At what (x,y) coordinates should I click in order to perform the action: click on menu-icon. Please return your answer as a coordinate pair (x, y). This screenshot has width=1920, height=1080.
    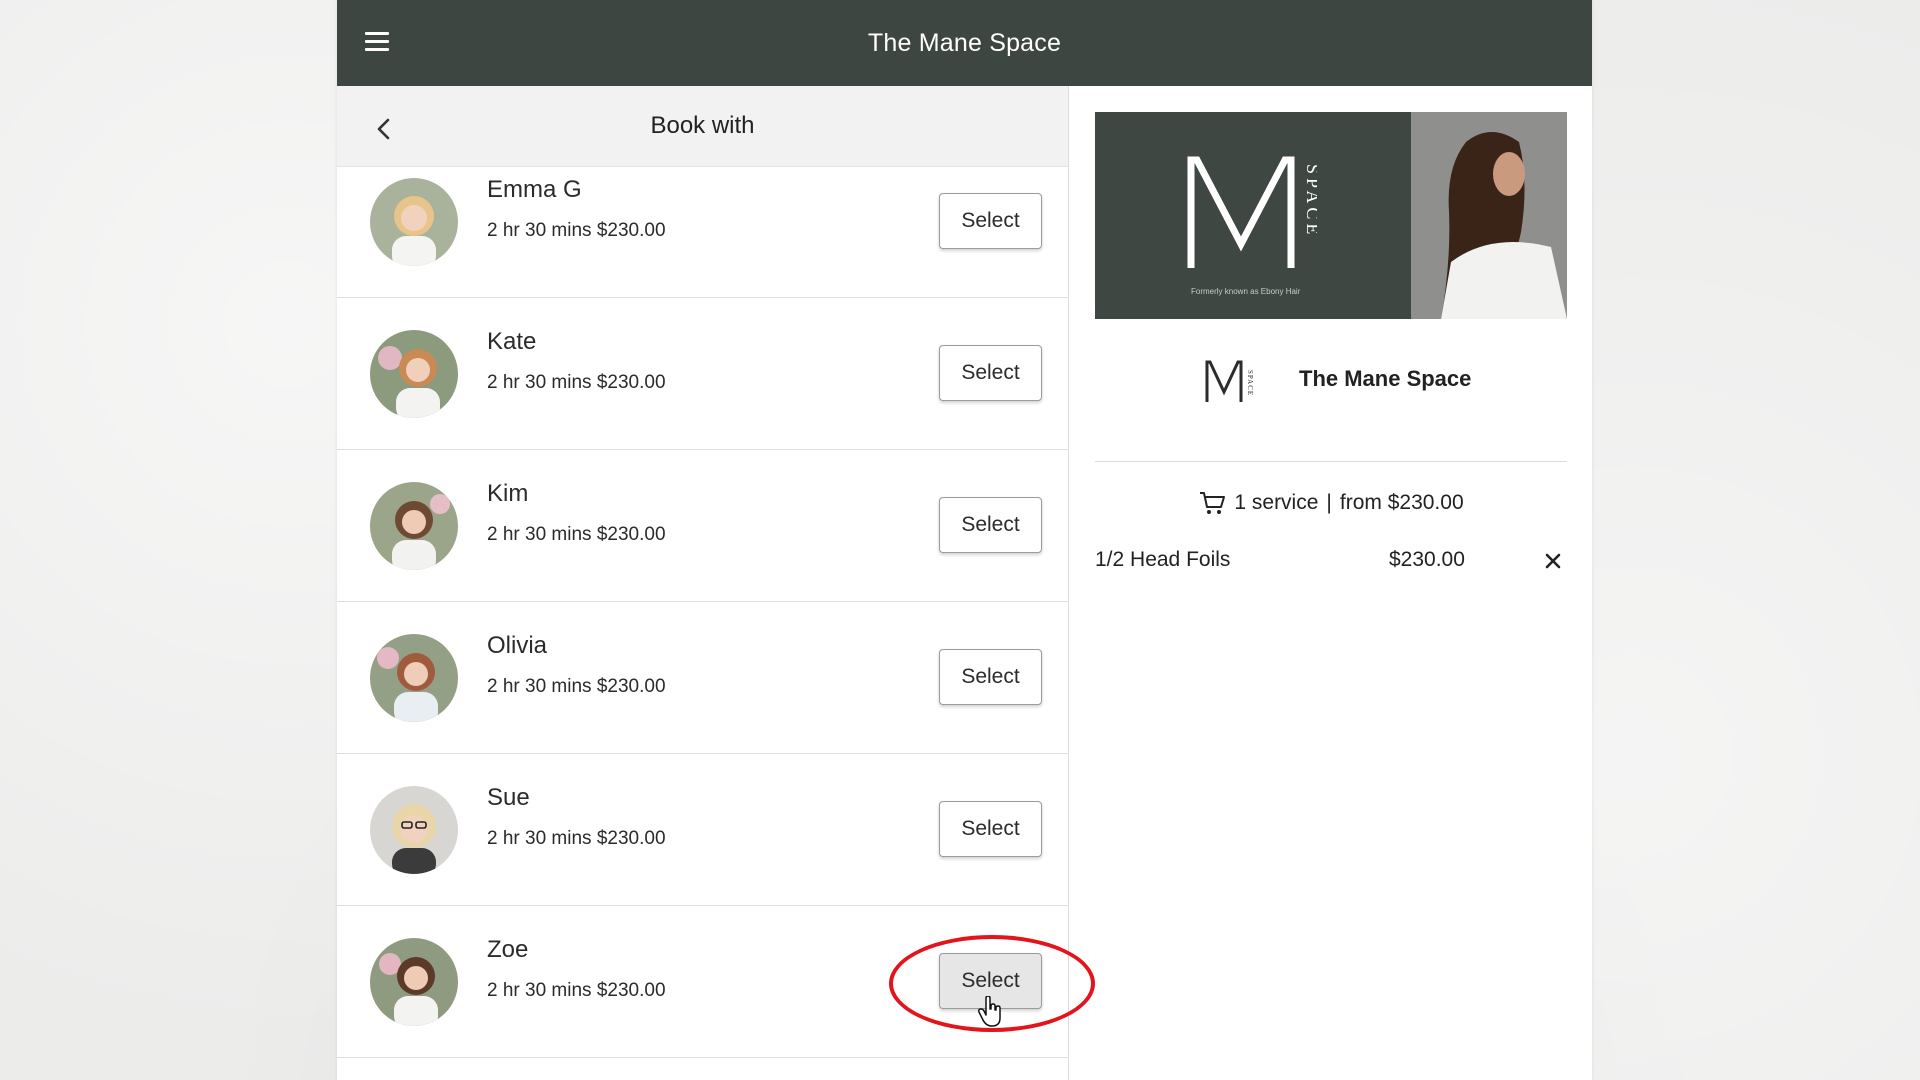
    Looking at the image, I should click on (377, 42).